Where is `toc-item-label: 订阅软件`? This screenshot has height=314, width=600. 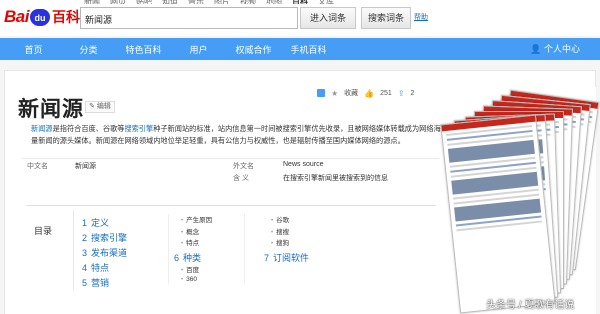
toc-item-label: 订阅软件 is located at coordinates (291, 258).